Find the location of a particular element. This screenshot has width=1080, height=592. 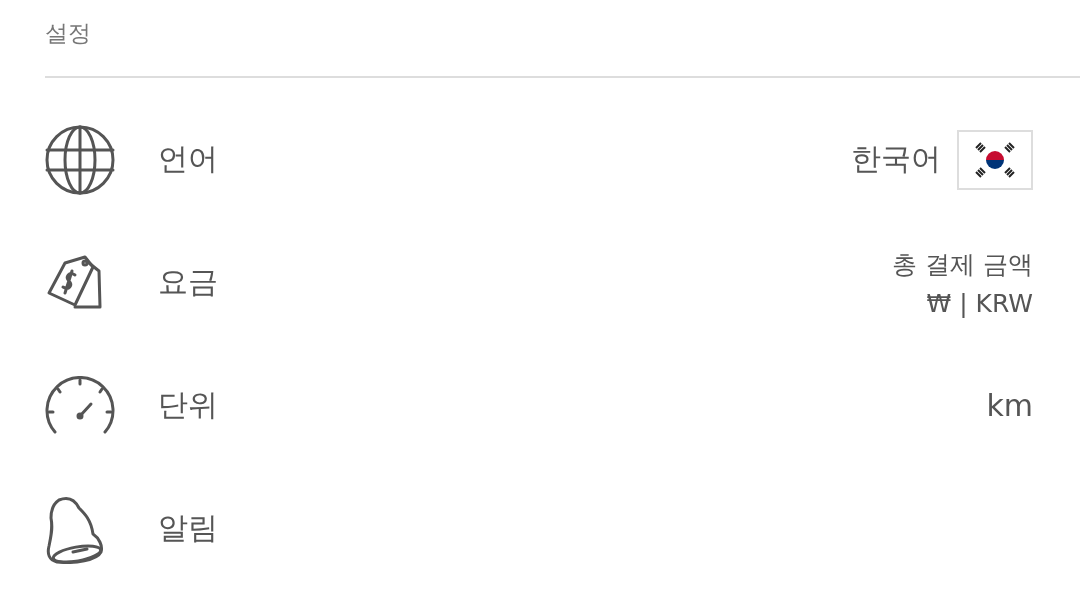

currency-value: ₩ | KRW is located at coordinates (979, 303).